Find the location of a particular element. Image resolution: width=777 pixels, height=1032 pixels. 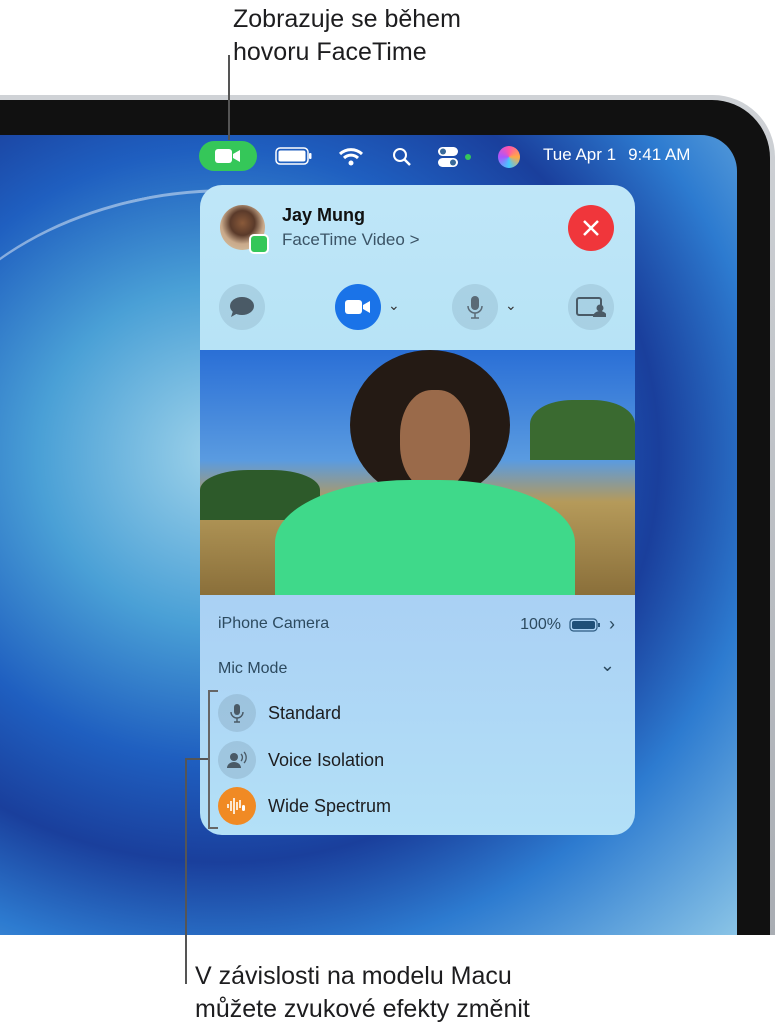

screen-share-button is located at coordinates (591, 307).